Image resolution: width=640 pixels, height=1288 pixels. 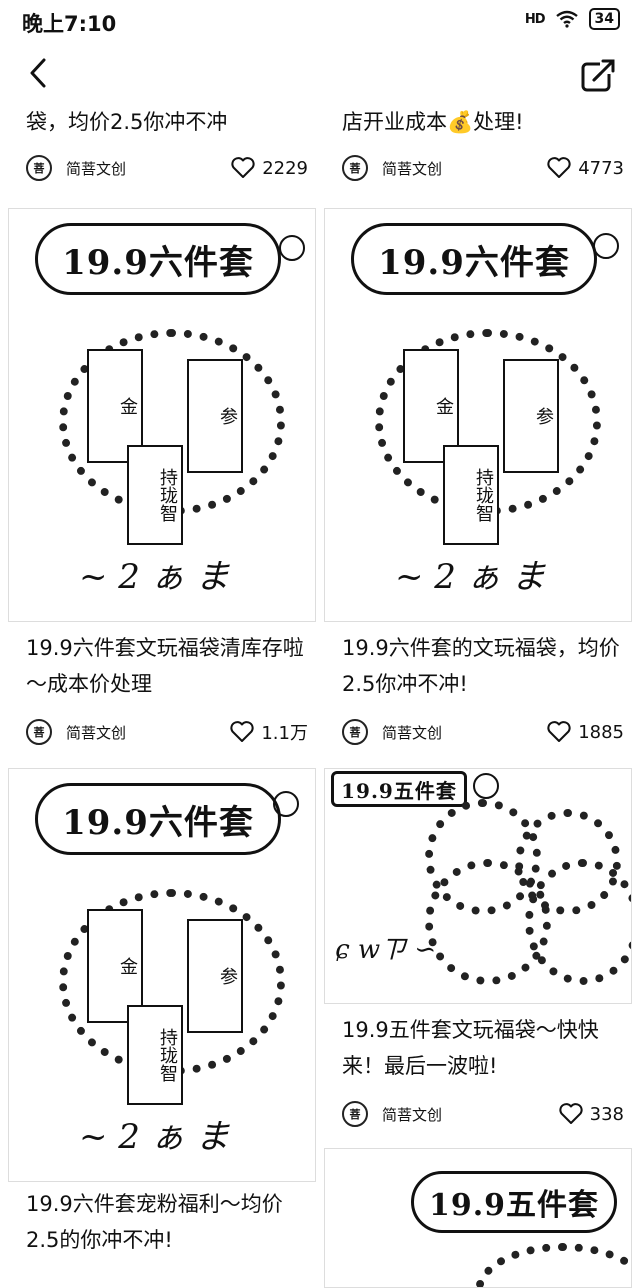 What do you see at coordinates (470, 1048) in the screenshot?
I see `card-title: 19.9五件套文玩福袋～快快来！最后一波啦!` at bounding box center [470, 1048].